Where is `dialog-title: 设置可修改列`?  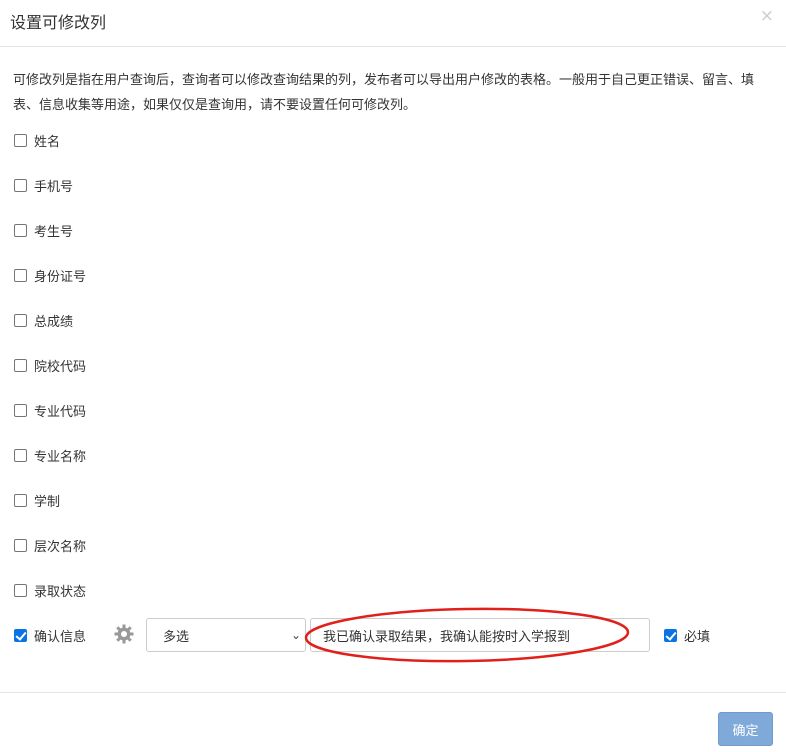
dialog-title: 设置可修改列 is located at coordinates (58, 22).